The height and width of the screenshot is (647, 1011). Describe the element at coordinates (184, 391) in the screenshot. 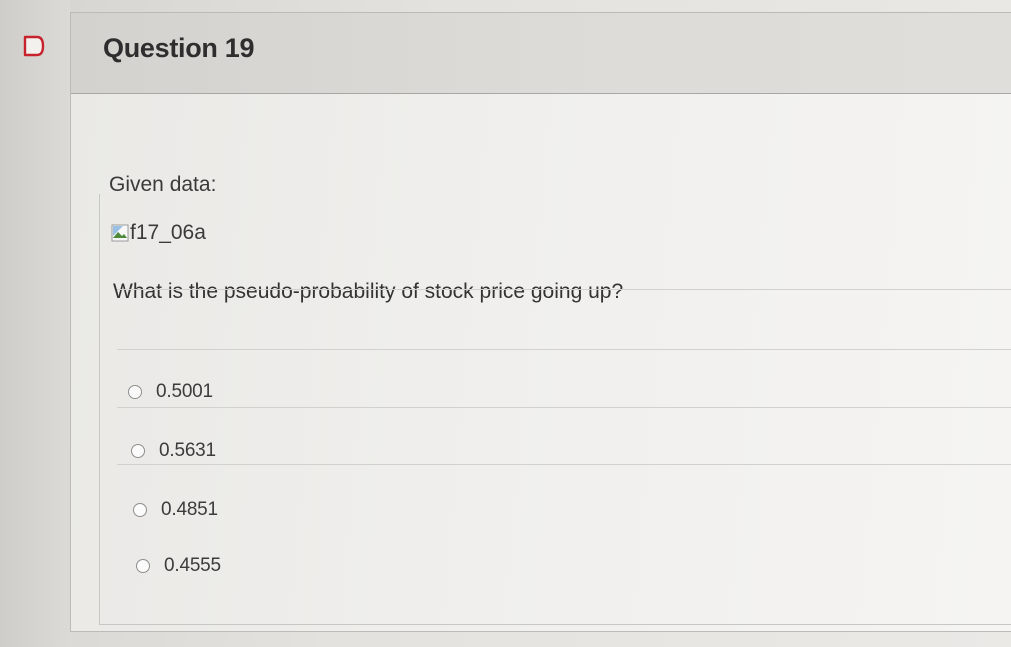

I see `answer-label: 0.5001` at that location.